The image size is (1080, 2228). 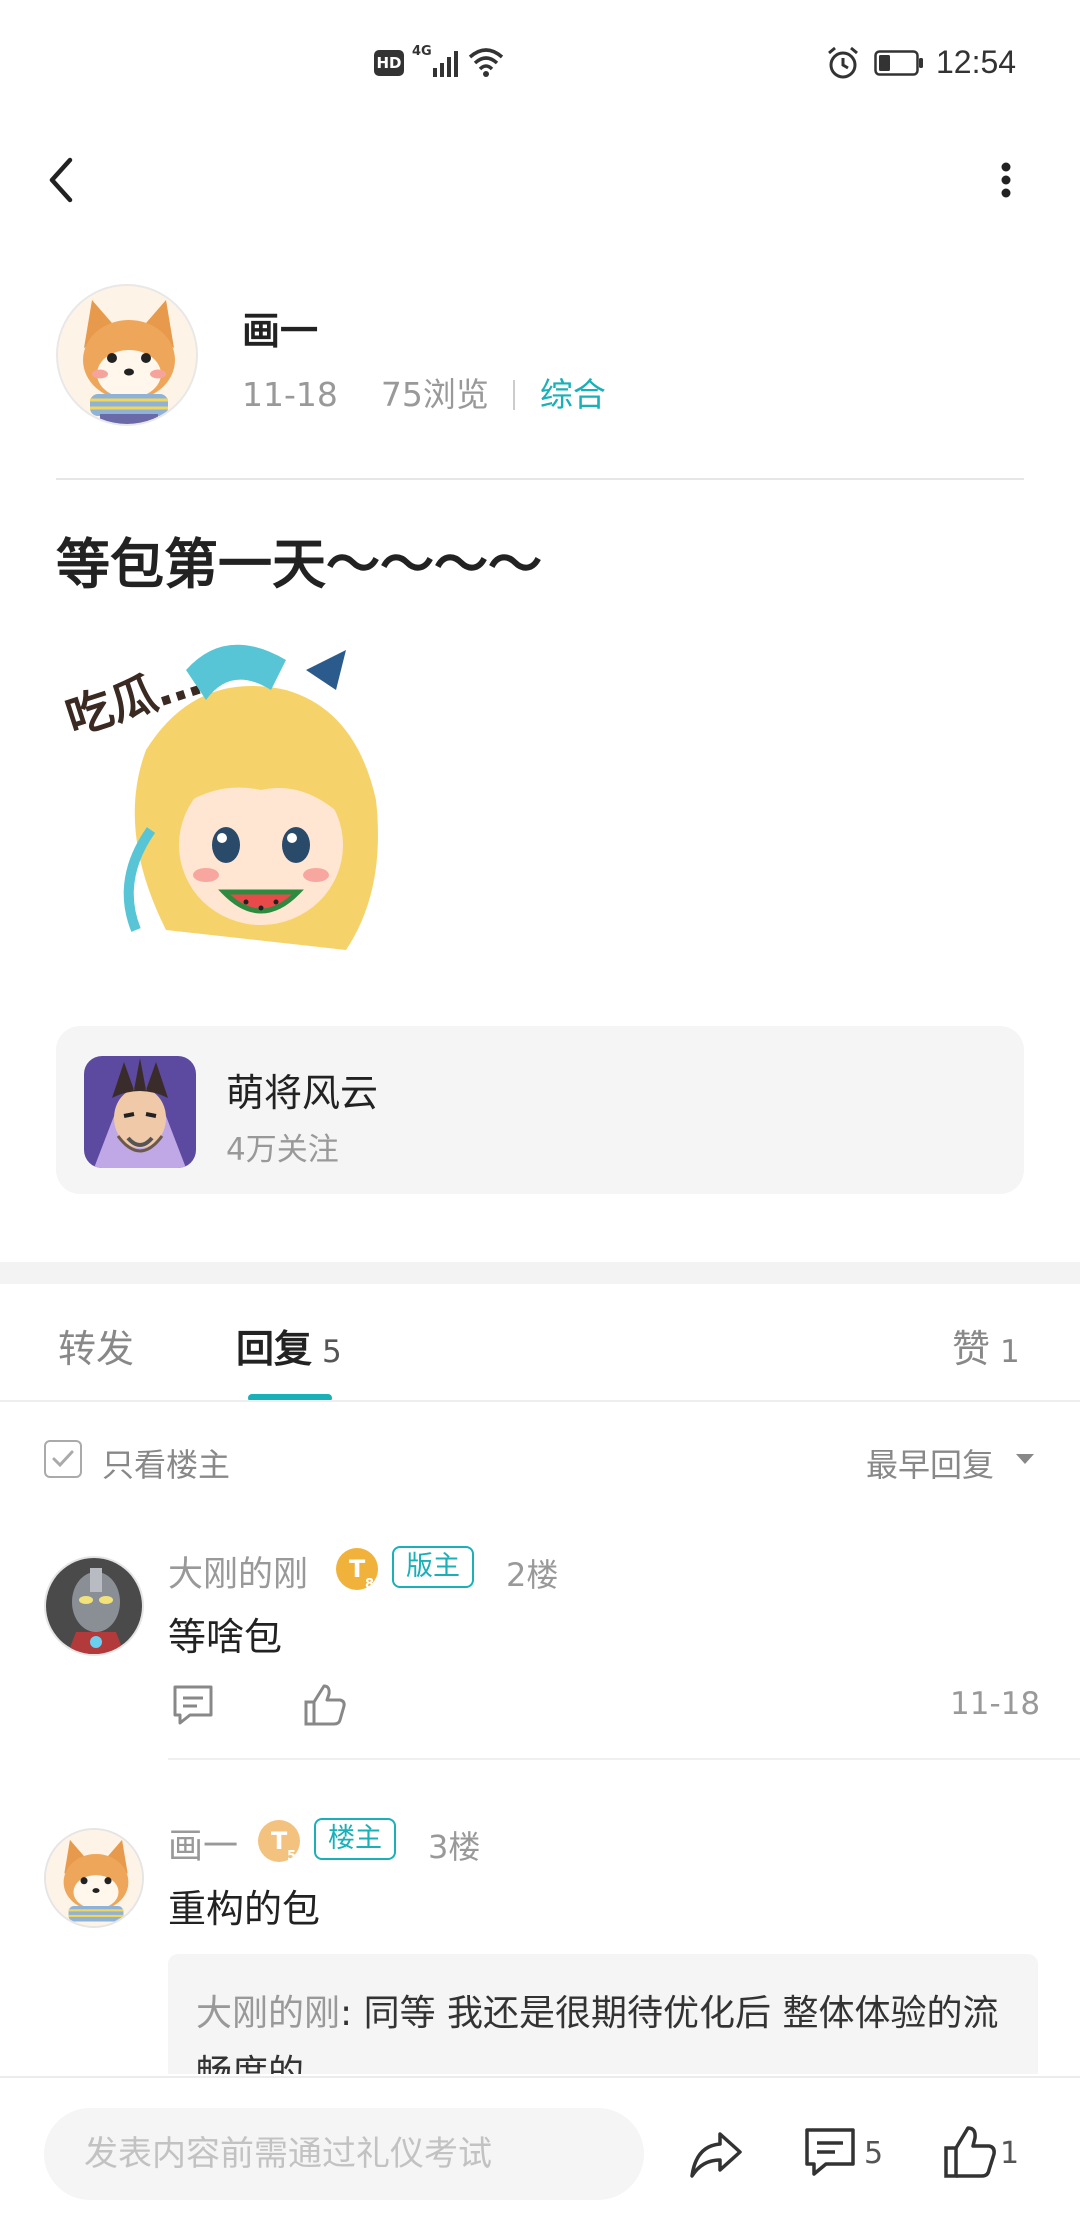 What do you see at coordinates (898, 63) in the screenshot?
I see `battery-icon` at bounding box center [898, 63].